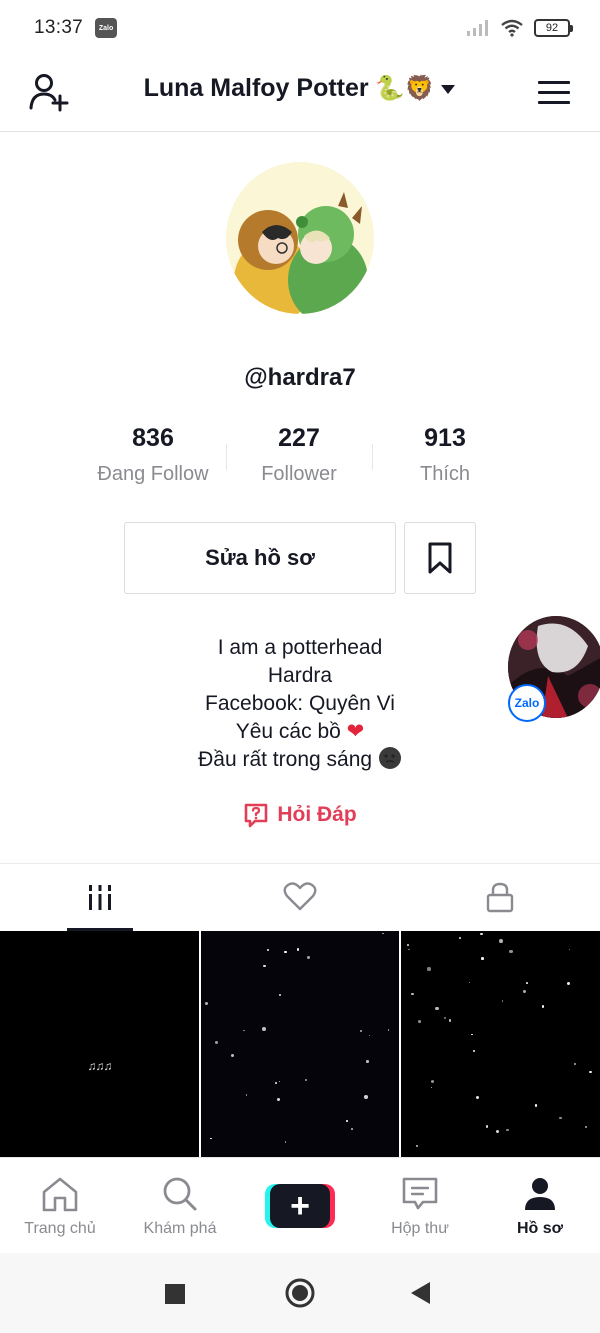  I want to click on stat-label: Follower, so click(299, 474).